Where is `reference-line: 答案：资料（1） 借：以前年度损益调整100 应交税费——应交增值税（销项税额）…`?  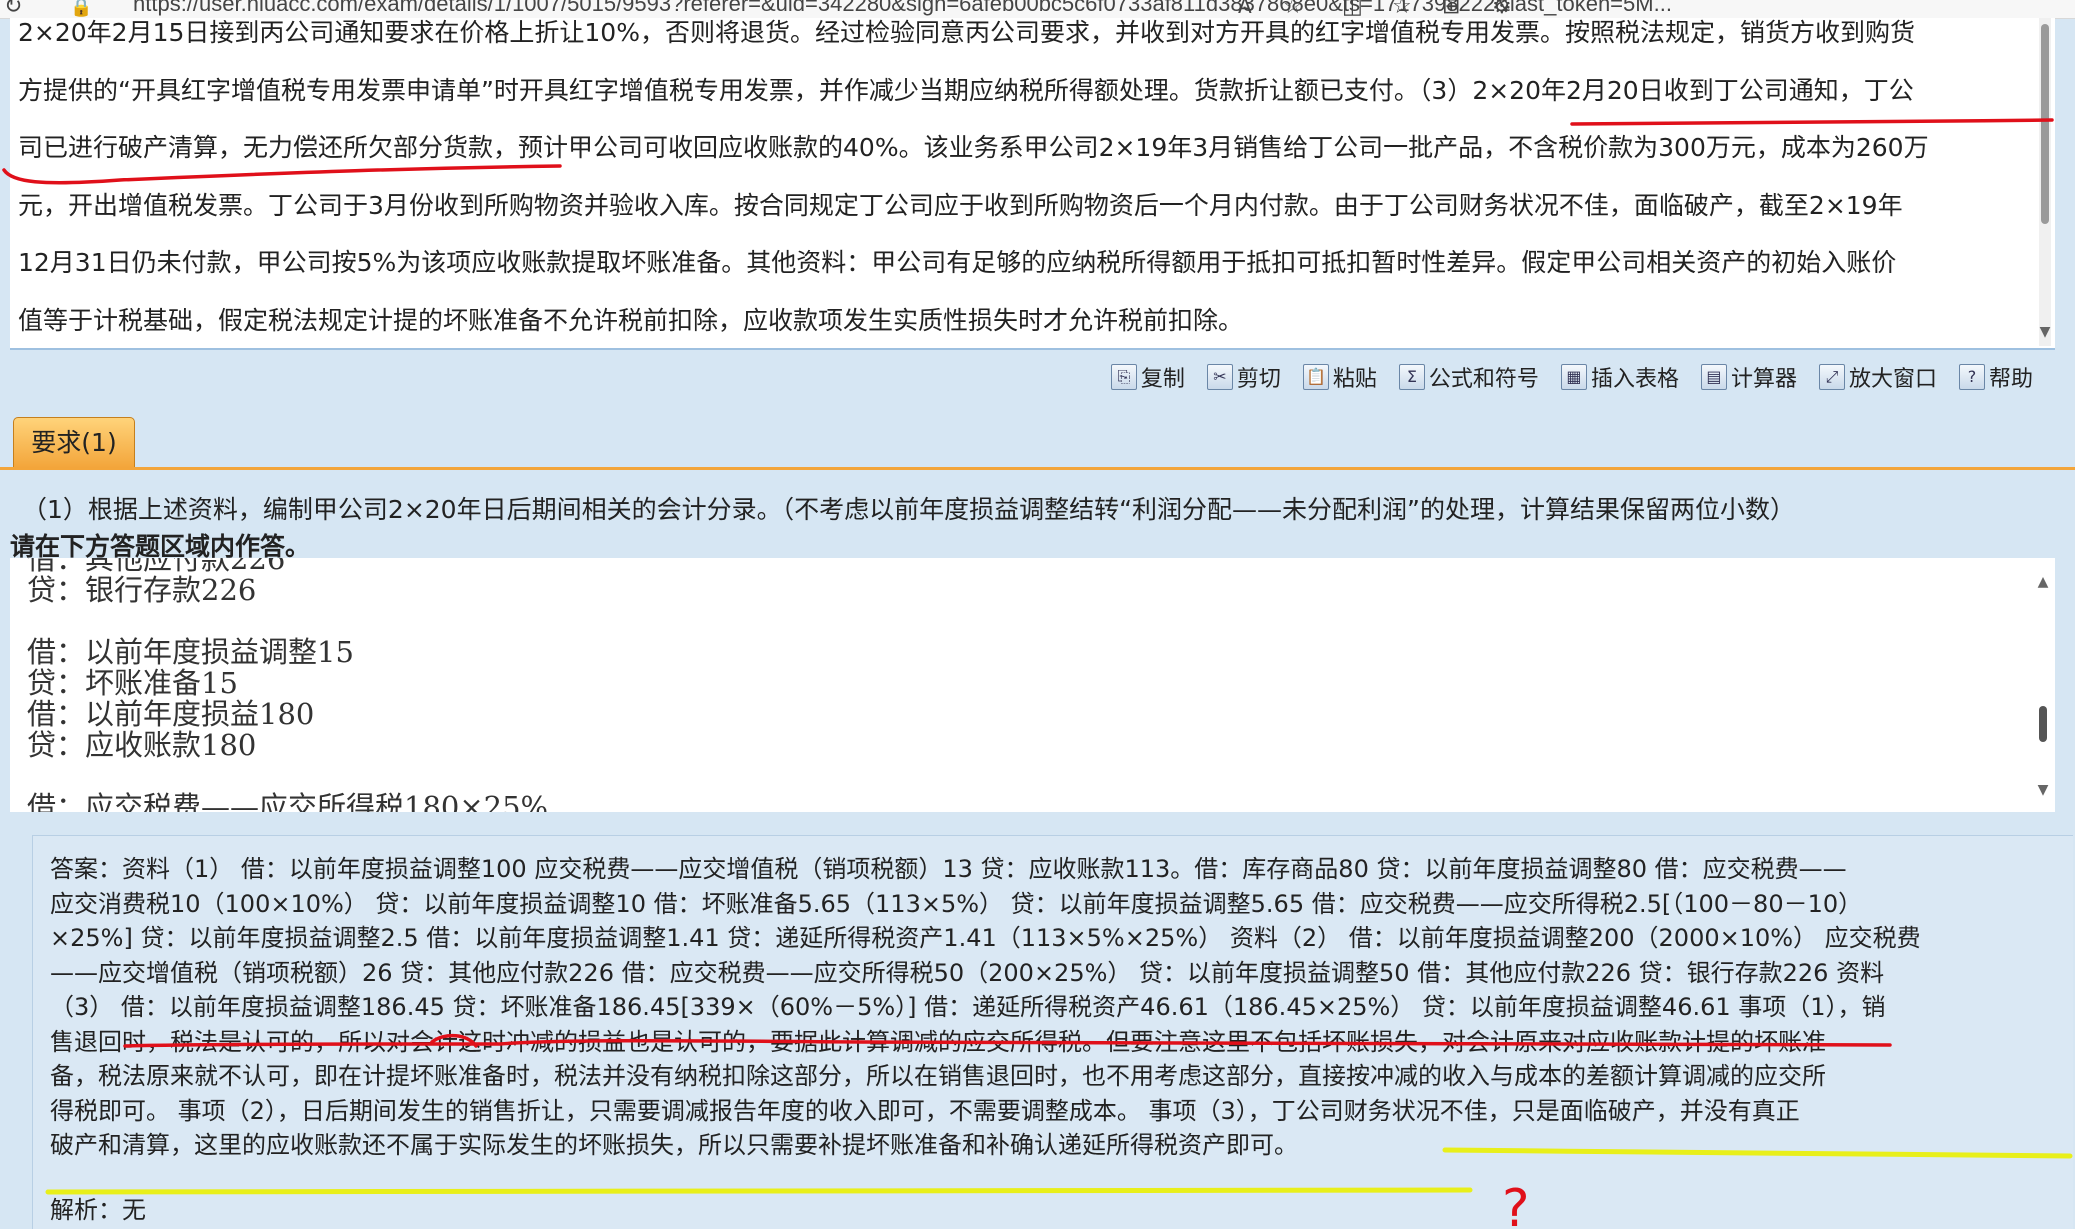 reference-line: 答案：资料（1） 借：以前年度损益调整100 应交税费——应交增值税（销项税额）… is located at coordinates (948, 869).